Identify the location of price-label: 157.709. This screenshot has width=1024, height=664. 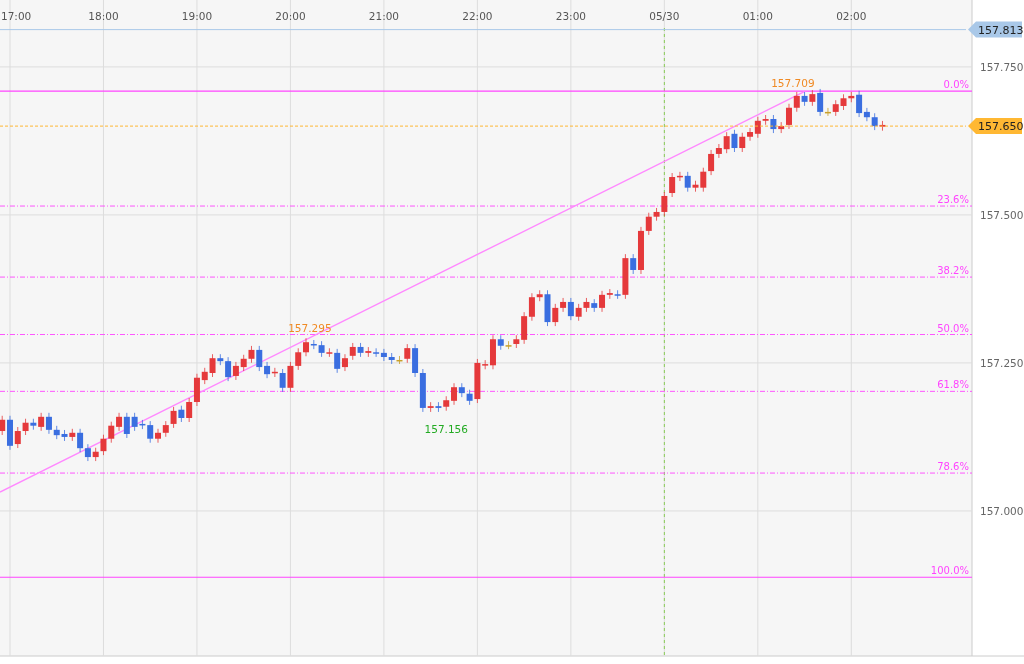
(793, 83).